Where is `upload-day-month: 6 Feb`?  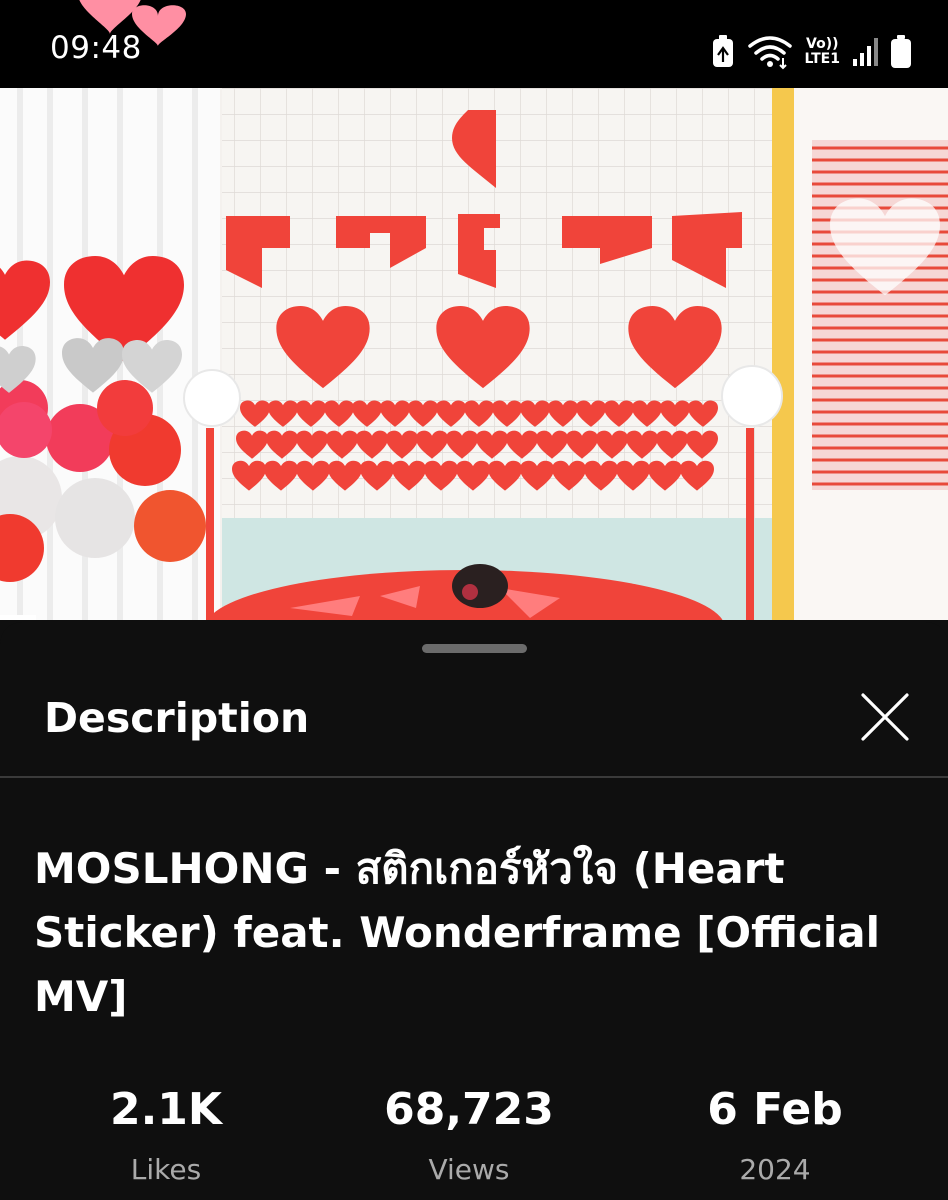 upload-day-month: 6 Feb is located at coordinates (775, 1109).